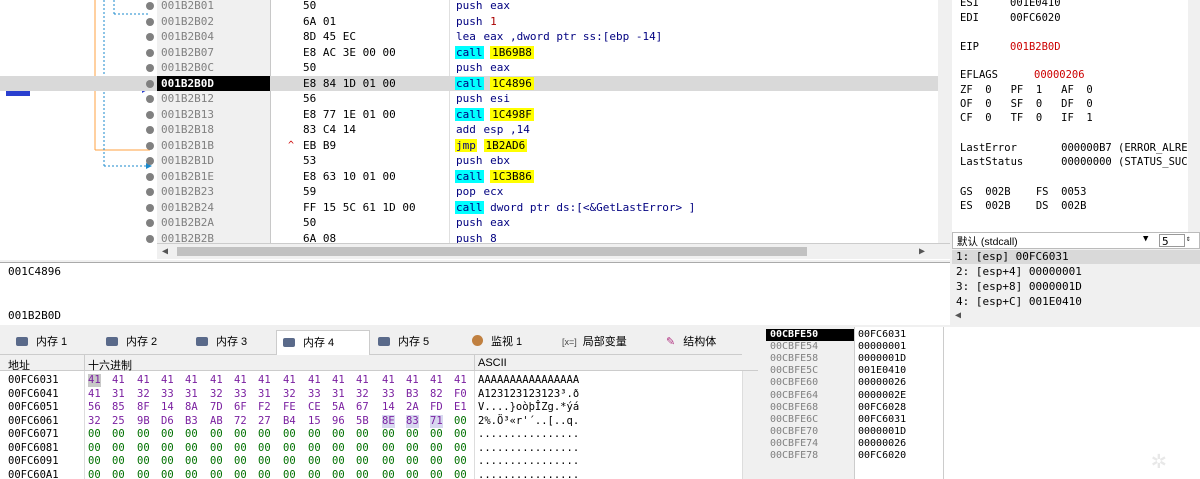 The height and width of the screenshot is (479, 1200). Describe the element at coordinates (882, 408) in the screenshot. I see `stack-value: 00FC6028` at that location.